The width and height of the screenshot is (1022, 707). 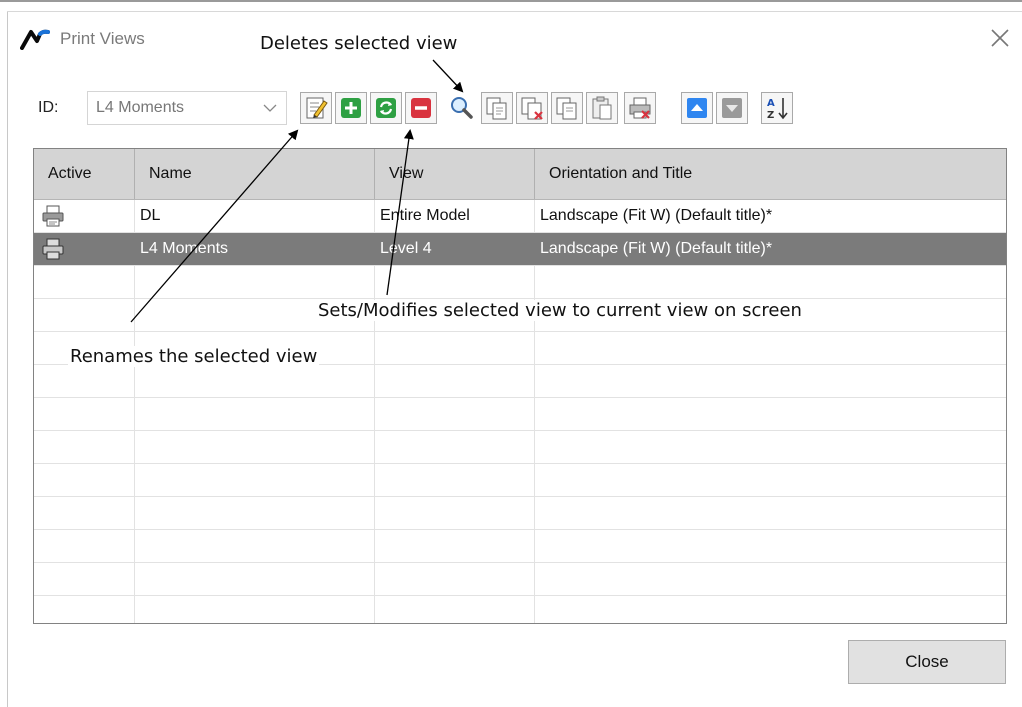 I want to click on annotation-arrows, so click(x=297, y=191).